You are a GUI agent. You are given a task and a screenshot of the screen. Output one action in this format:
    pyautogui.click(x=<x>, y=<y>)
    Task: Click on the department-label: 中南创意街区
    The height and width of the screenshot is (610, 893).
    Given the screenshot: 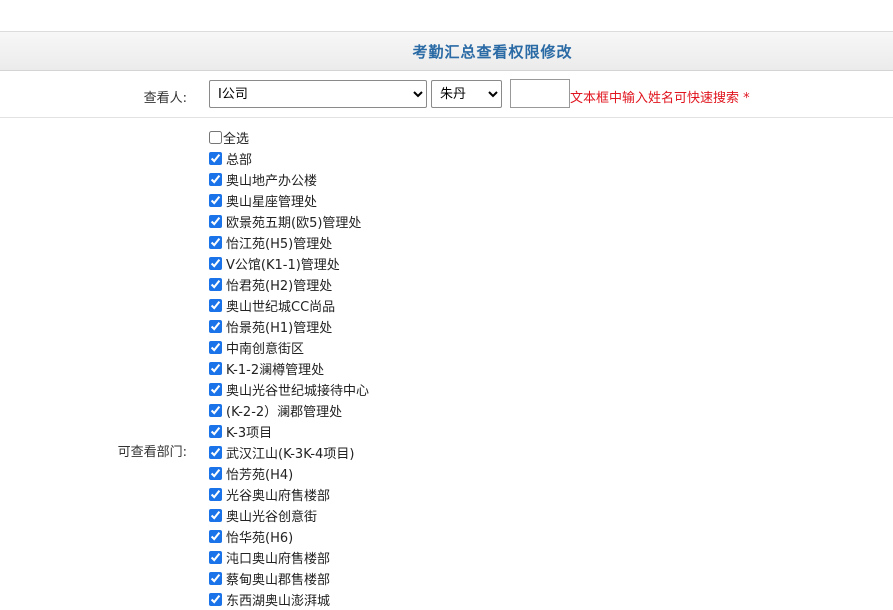 What is the action you would take?
    pyautogui.click(x=265, y=349)
    